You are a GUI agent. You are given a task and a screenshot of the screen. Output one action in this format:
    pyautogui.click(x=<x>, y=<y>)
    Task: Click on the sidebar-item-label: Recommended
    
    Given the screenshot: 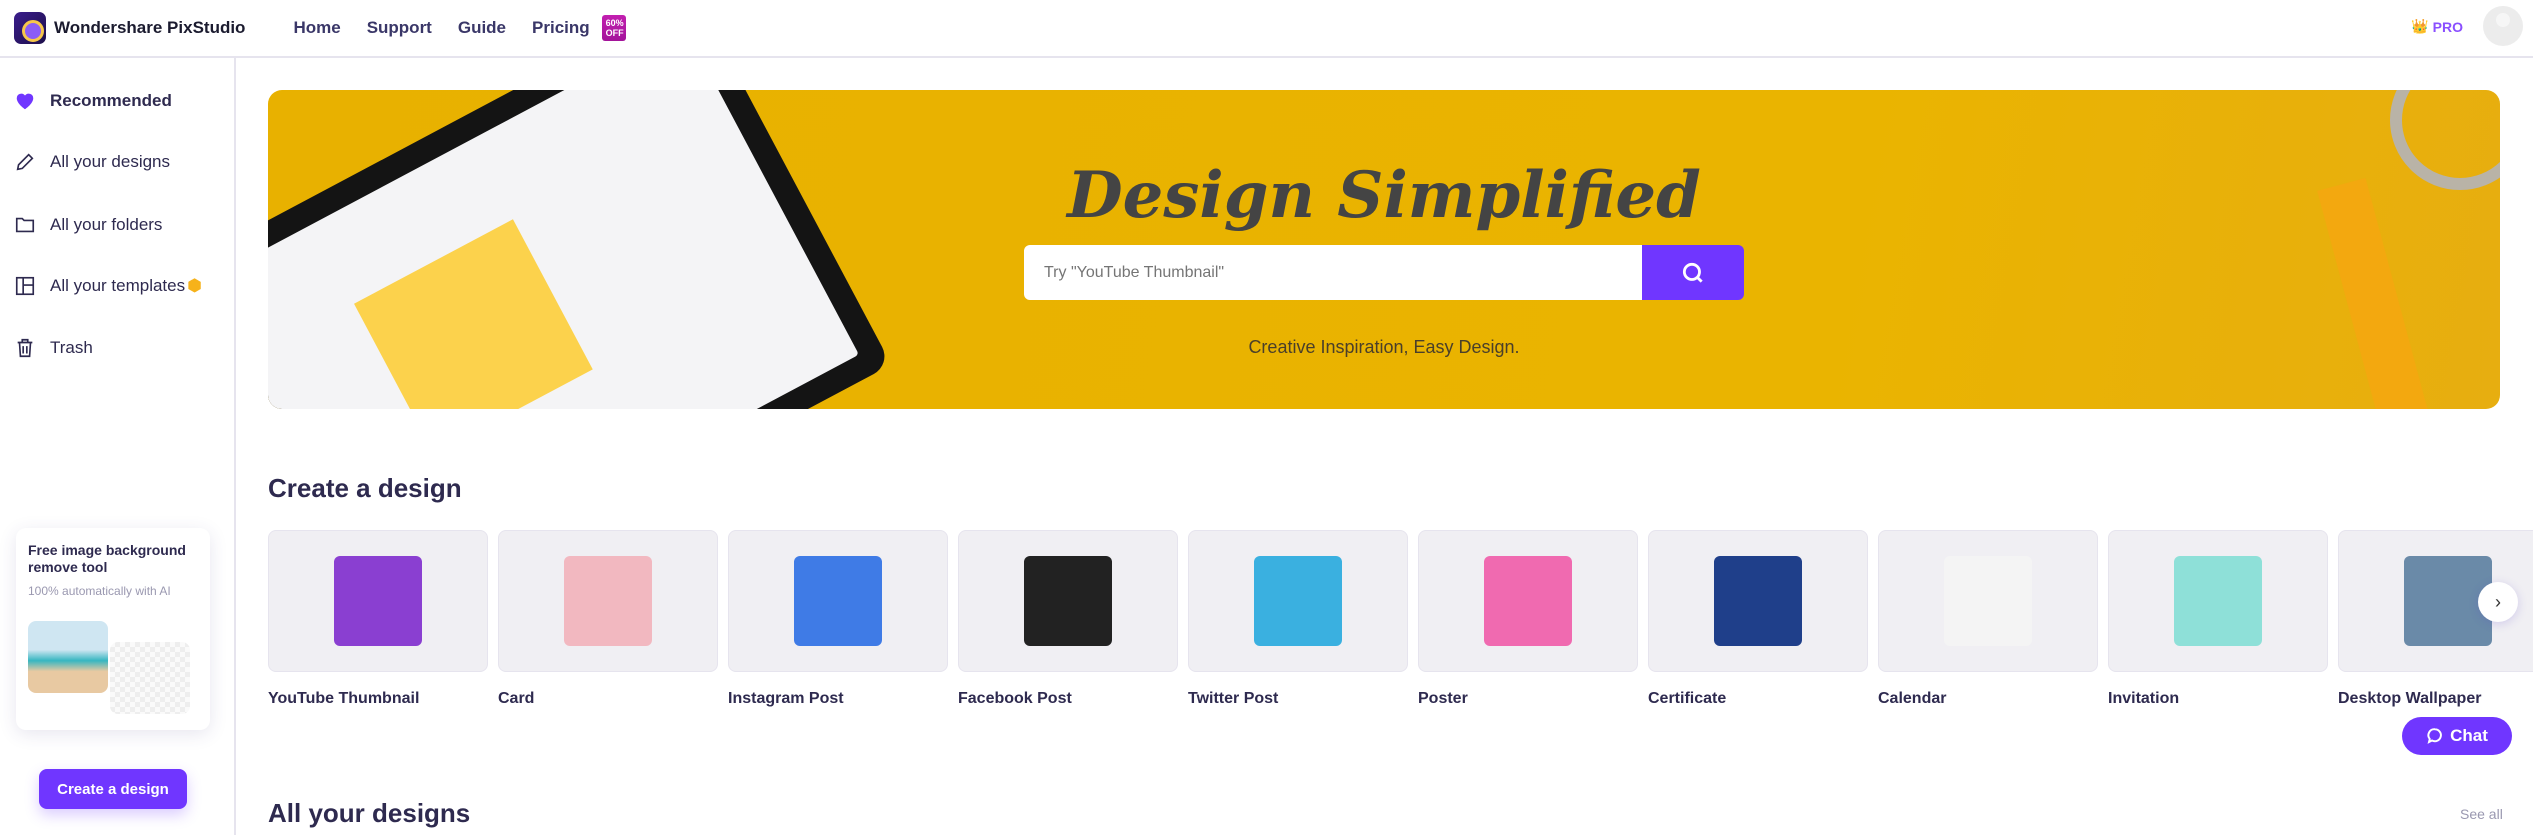 What is the action you would take?
    pyautogui.click(x=111, y=100)
    